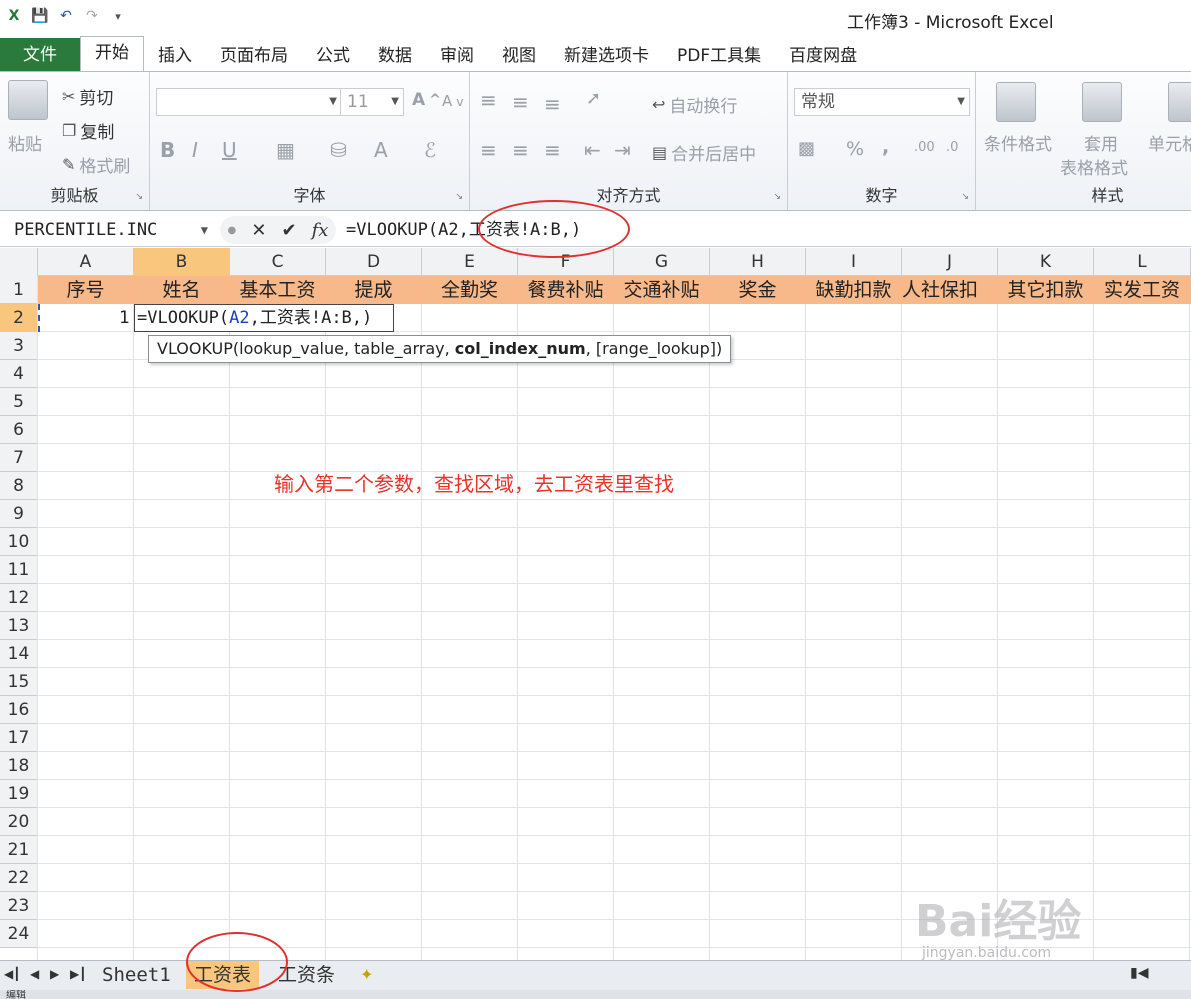 This screenshot has height=999, width=1191. What do you see at coordinates (28, 100) in the screenshot?
I see `paste-icon` at bounding box center [28, 100].